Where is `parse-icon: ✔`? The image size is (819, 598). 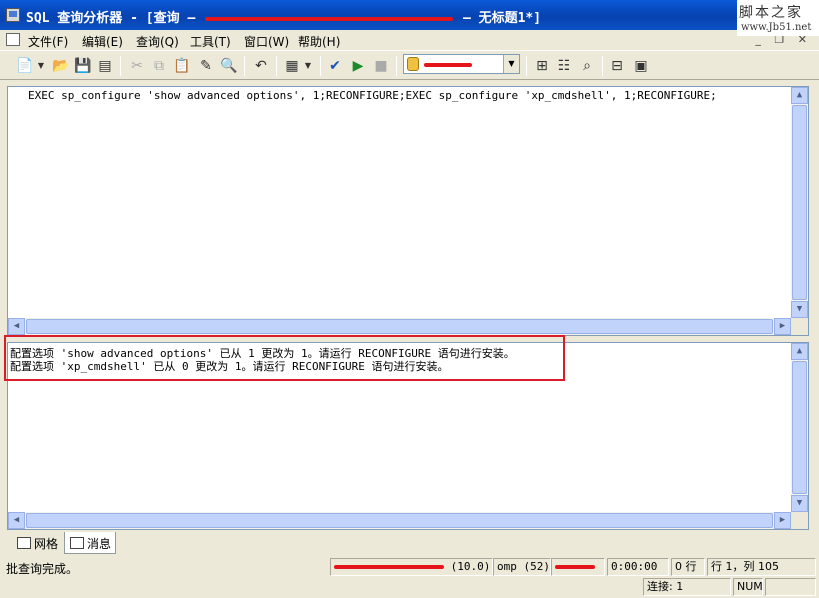
parse-icon: ✔ is located at coordinates (335, 66).